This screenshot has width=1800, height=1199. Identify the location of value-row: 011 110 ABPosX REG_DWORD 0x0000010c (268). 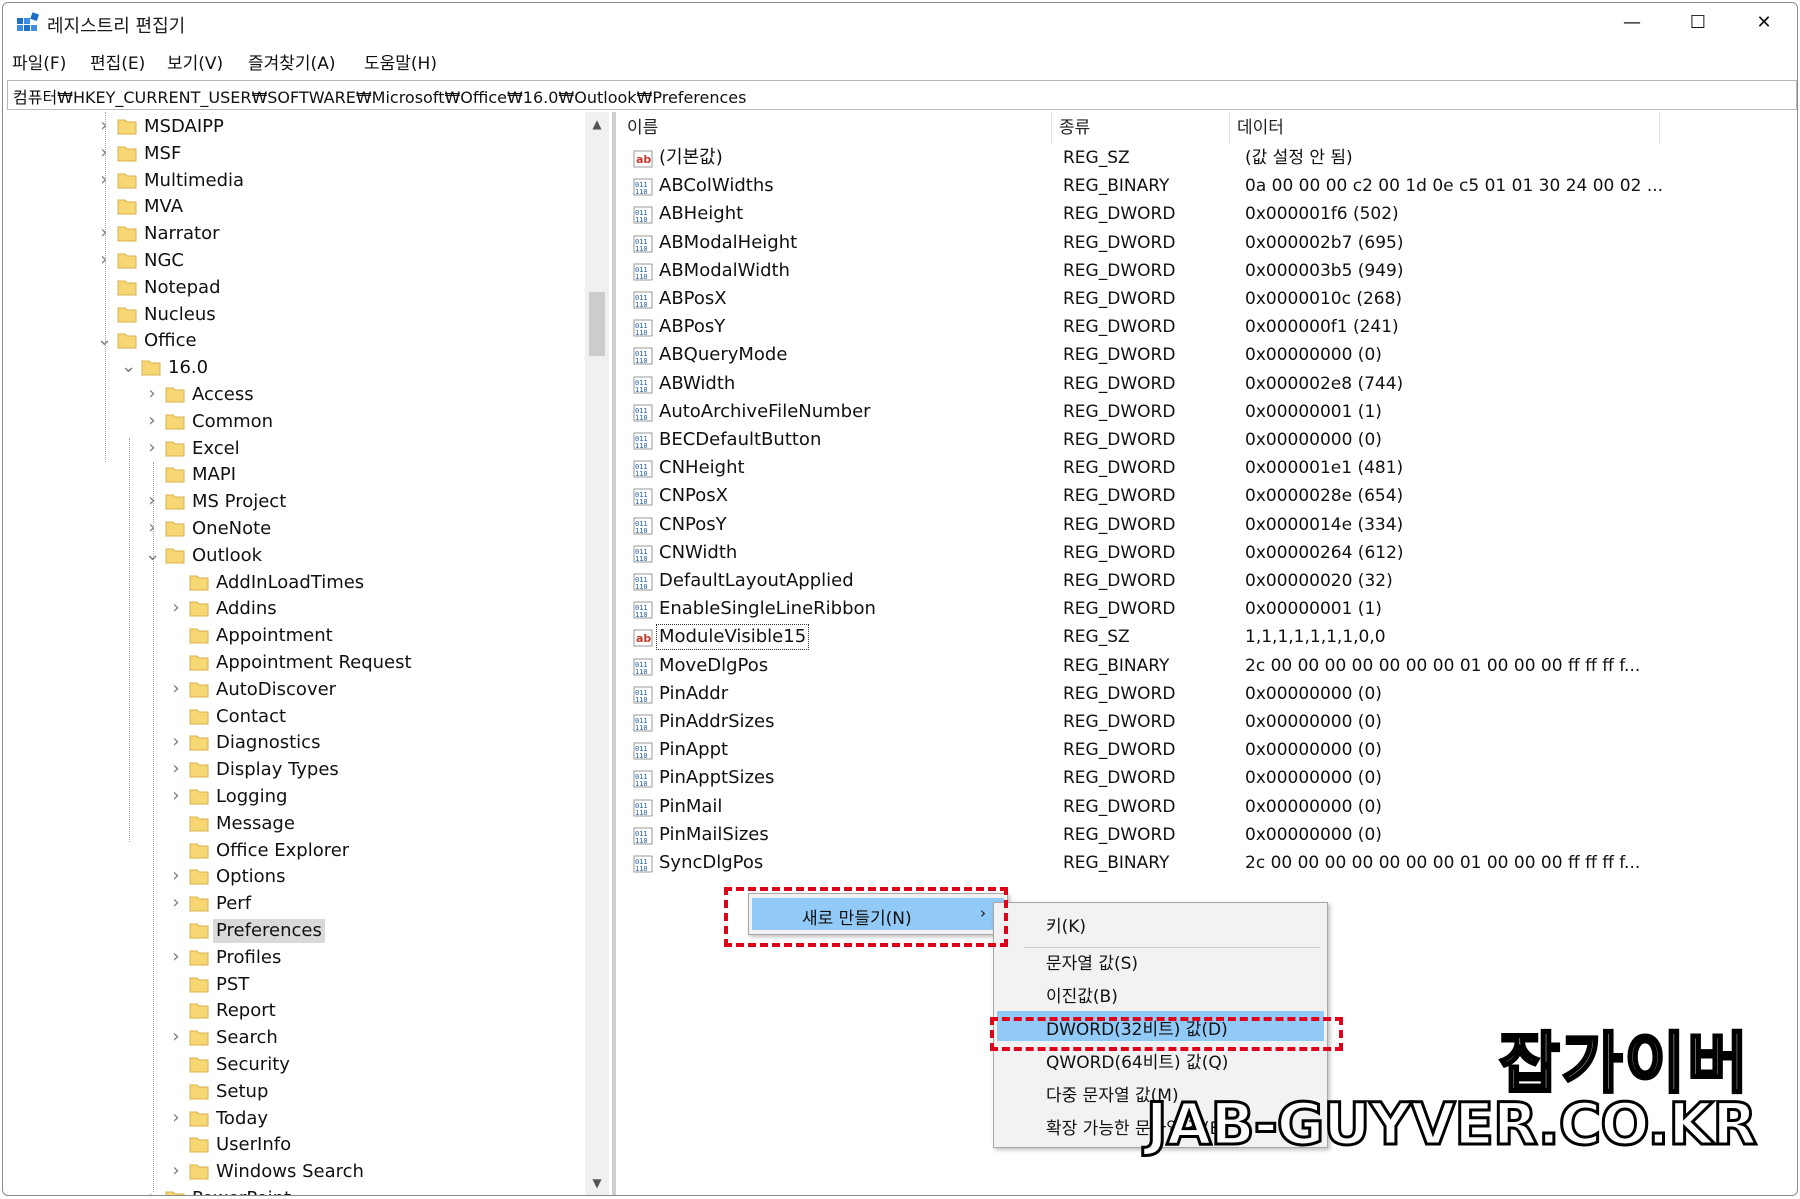
(1207, 300).